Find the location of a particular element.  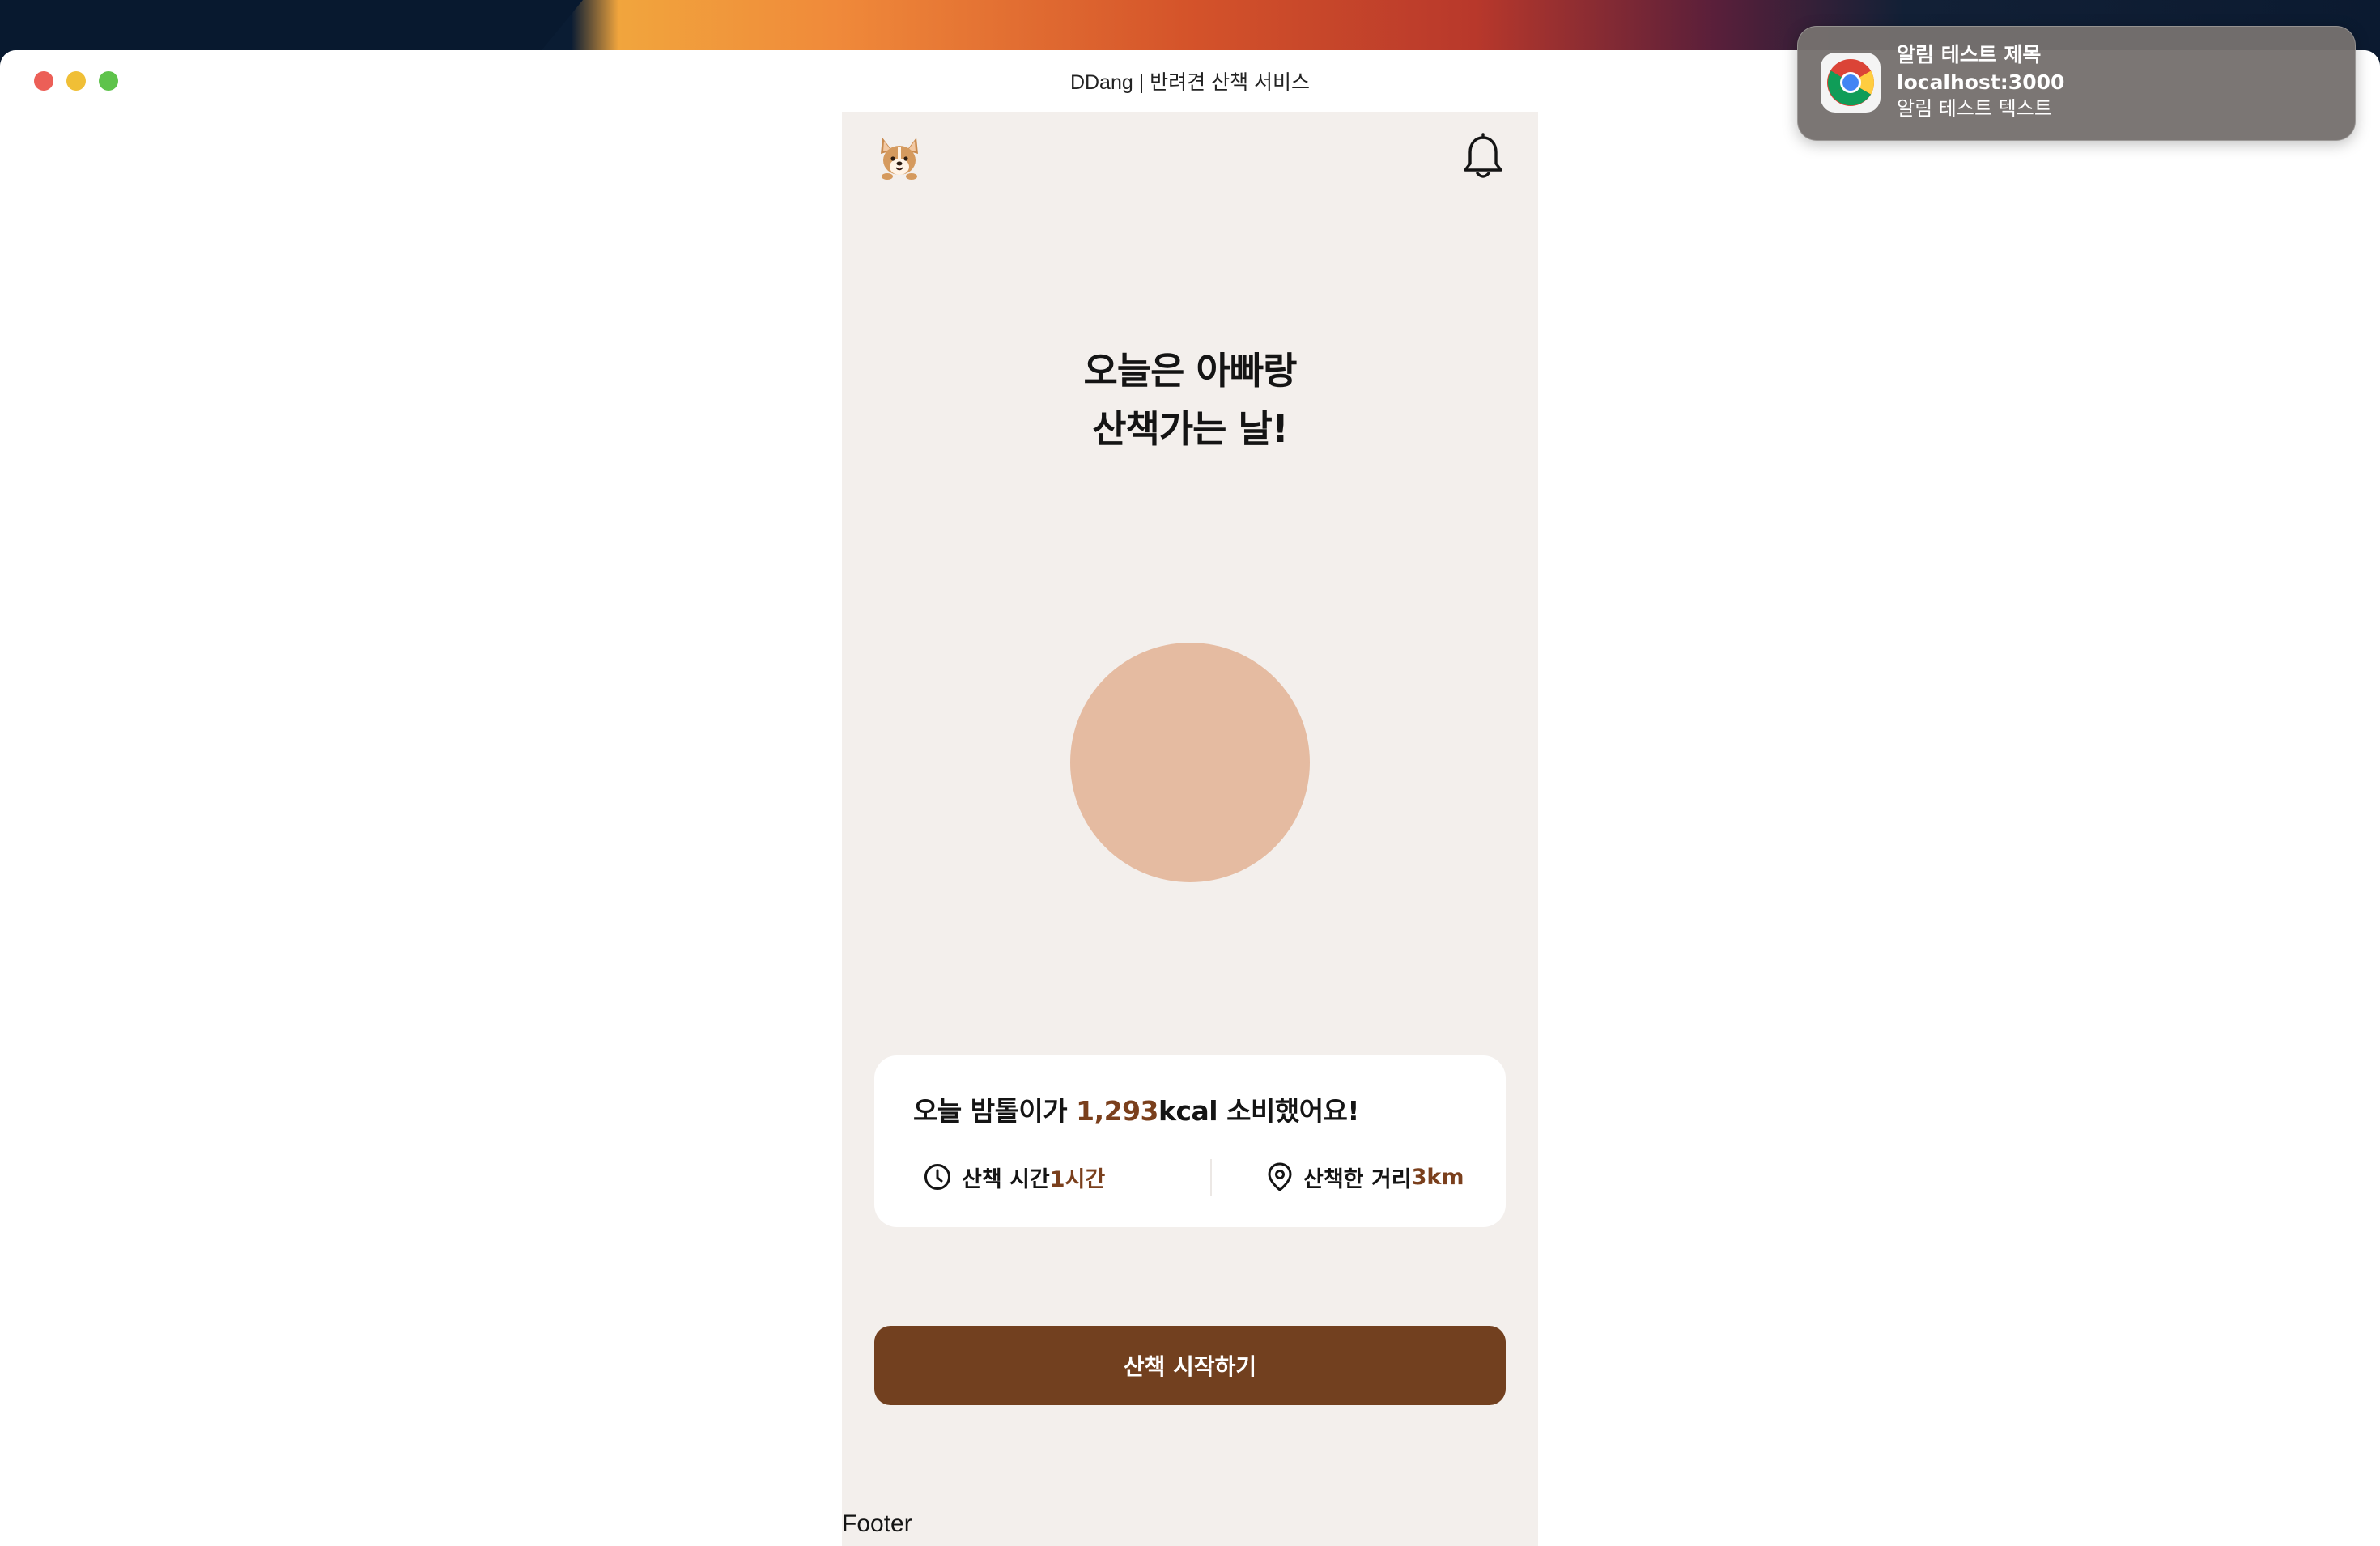

notification-text: 알림 테스트 제목 localhost:3000 알림 테스트 텍스트 is located at coordinates (1980, 81).